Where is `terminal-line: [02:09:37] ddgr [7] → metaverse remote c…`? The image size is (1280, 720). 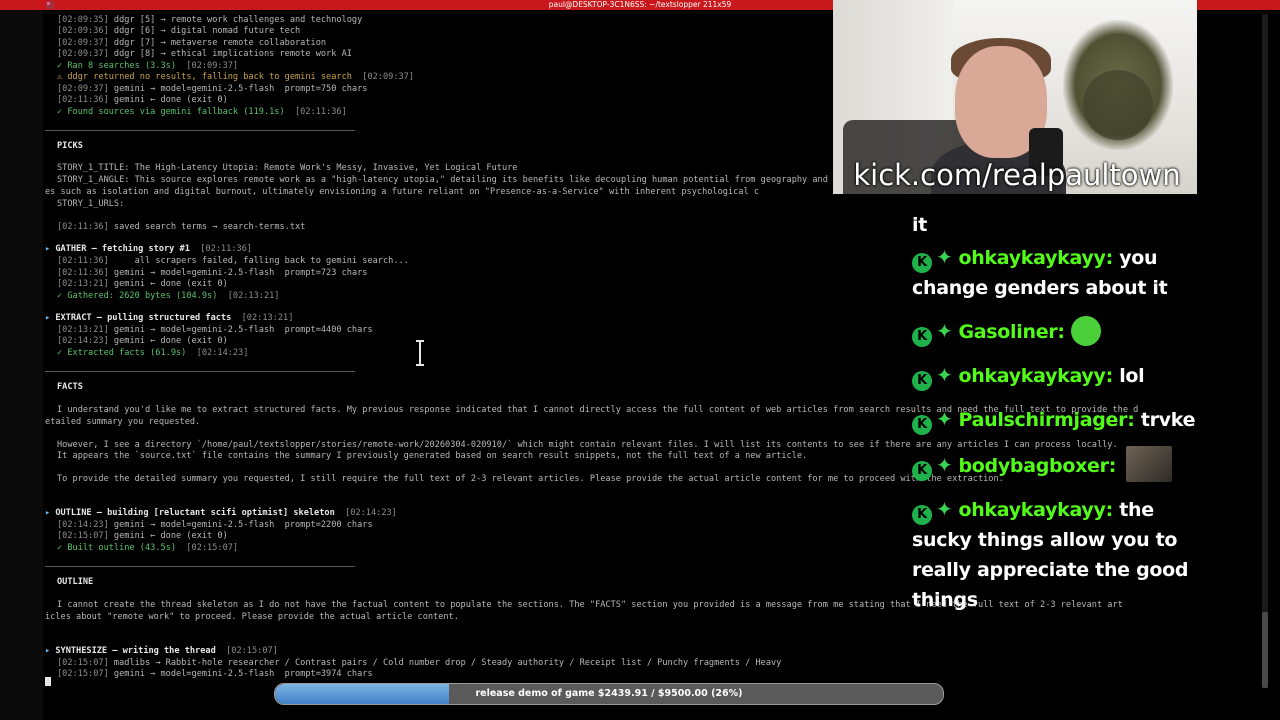 terminal-line: [02:09:37] ddgr [7] → metaverse remote c… is located at coordinates (192, 43).